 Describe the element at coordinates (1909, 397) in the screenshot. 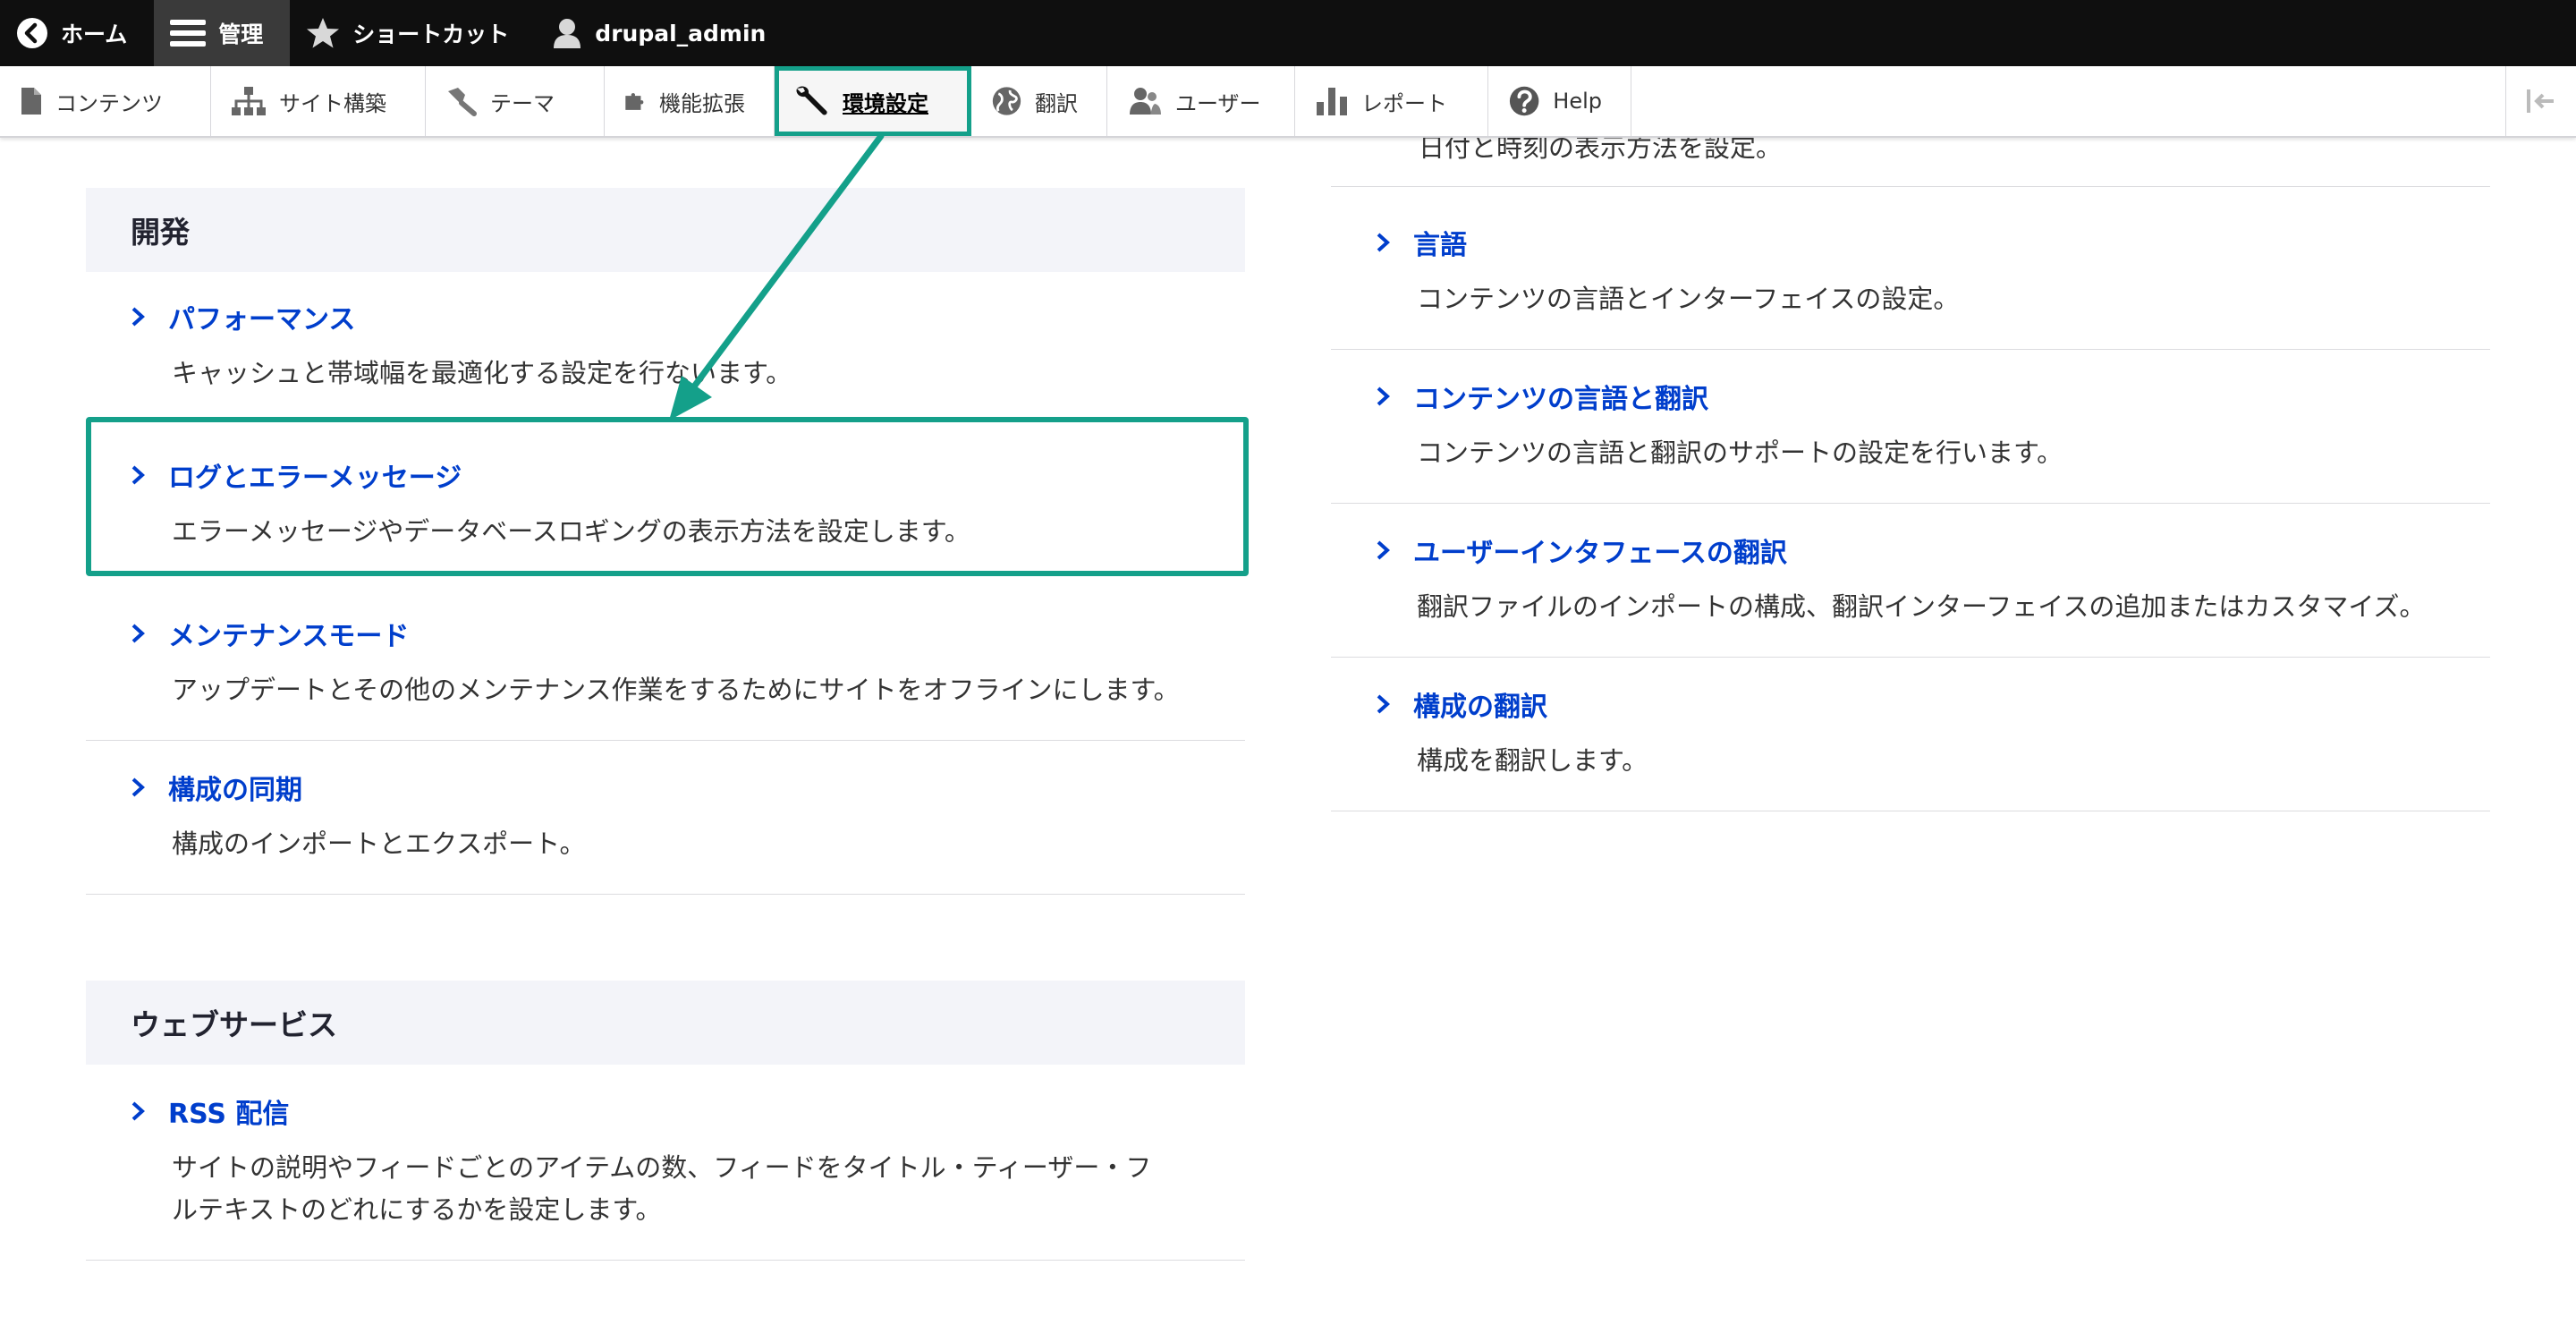

I see `content-translation-link: コンテンツの言語と翻訳` at that location.